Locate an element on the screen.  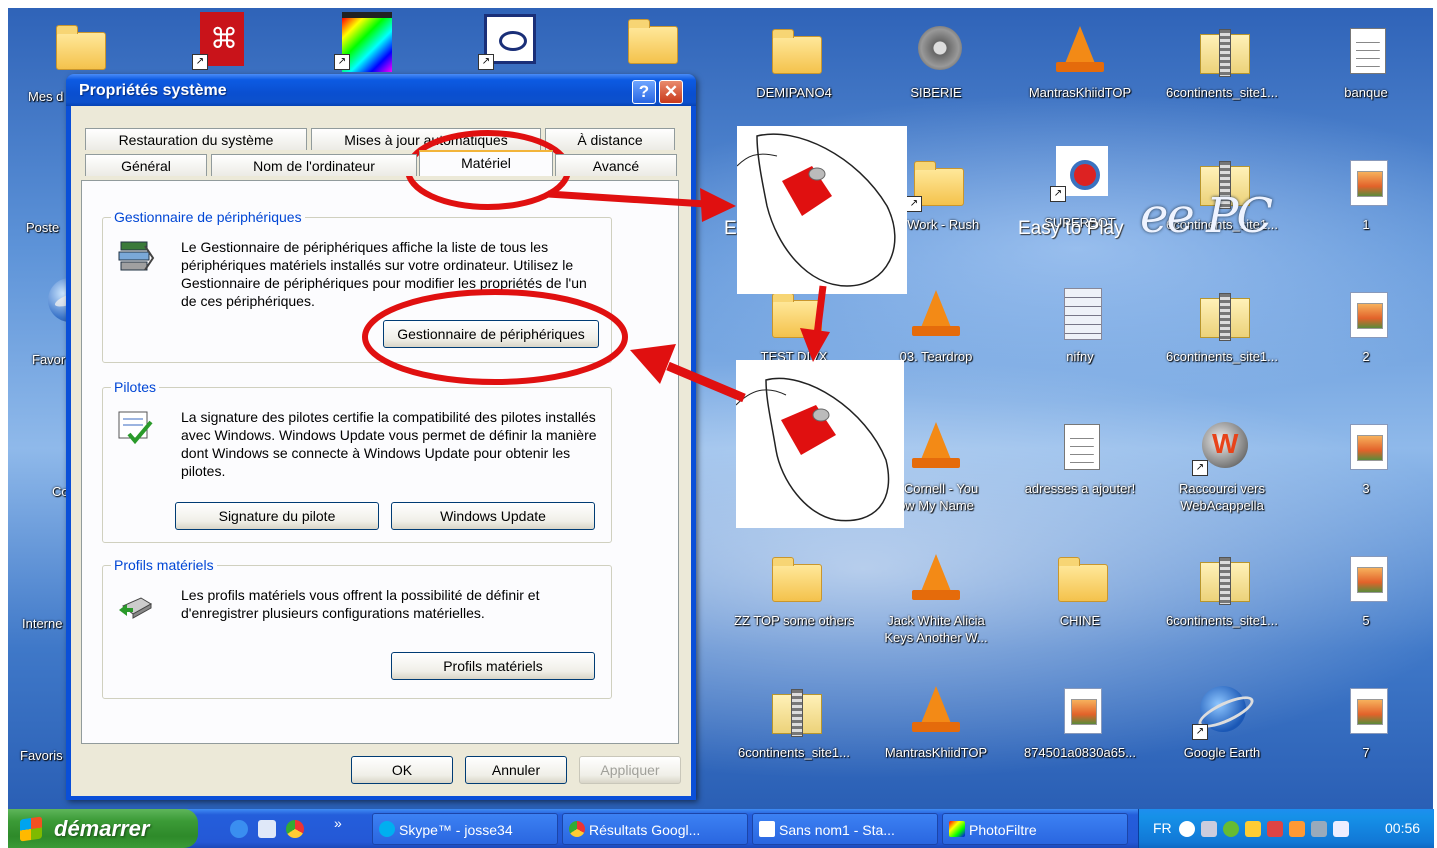
desktop-icon-nifny: nifny is located at coordinates (1080, 325).